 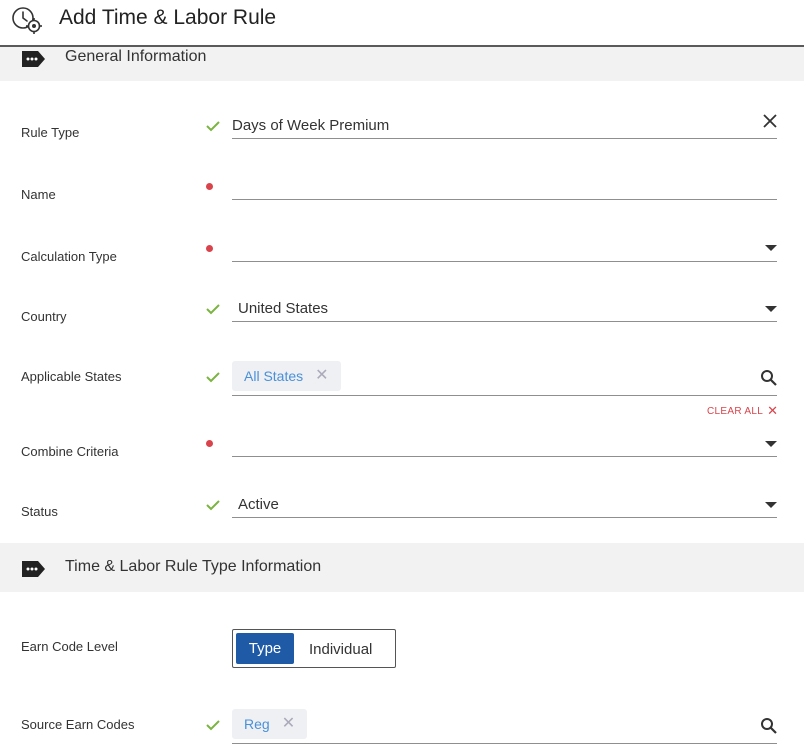 I want to click on rule-type-input-underline, so click(x=504, y=138).